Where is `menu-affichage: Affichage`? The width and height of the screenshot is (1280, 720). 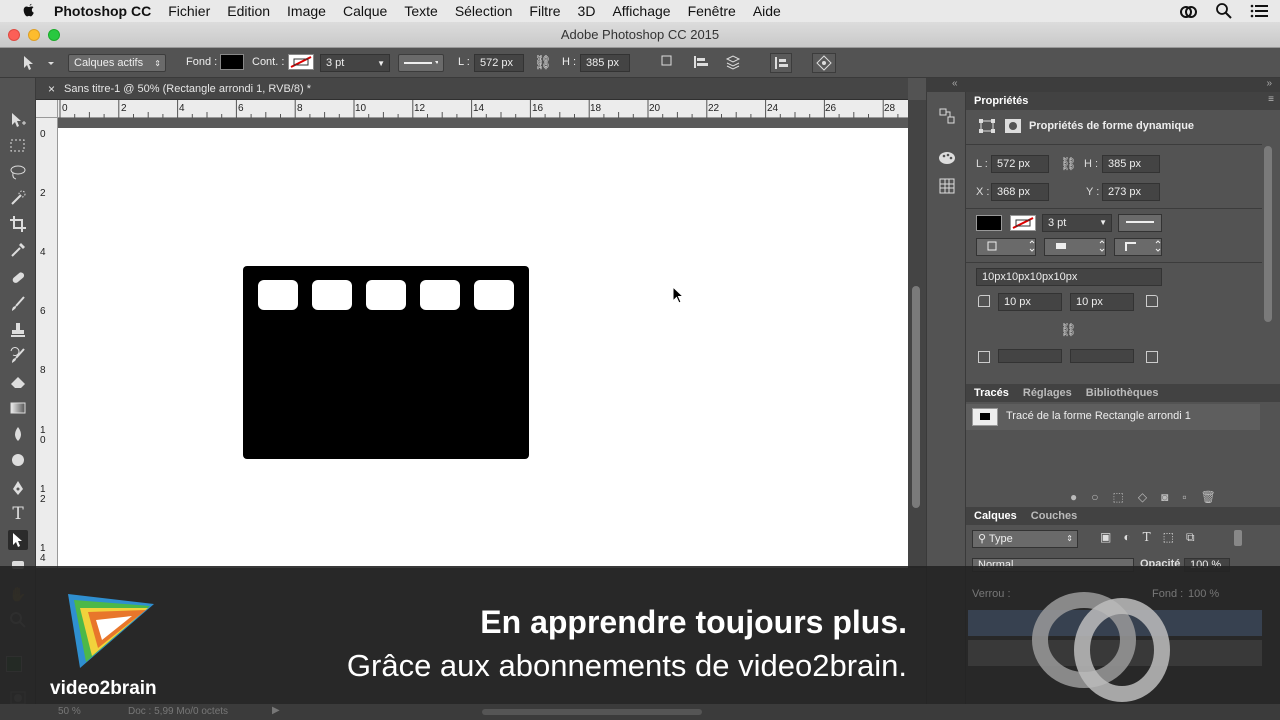 menu-affichage: Affichage is located at coordinates (641, 11).